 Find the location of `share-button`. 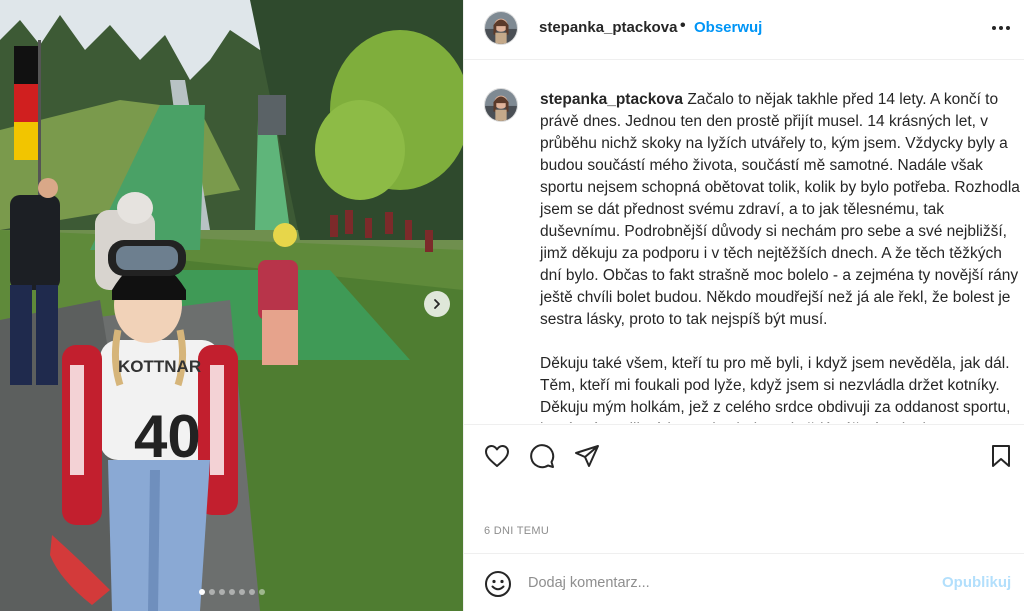

share-button is located at coordinates (587, 456).